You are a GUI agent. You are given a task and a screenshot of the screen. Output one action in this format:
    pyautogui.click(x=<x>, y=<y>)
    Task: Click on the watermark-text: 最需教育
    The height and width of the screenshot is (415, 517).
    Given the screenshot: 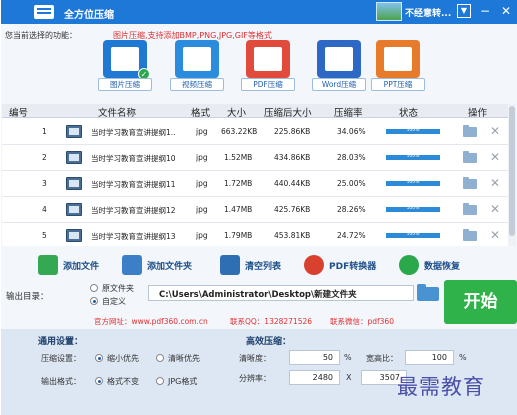 What is the action you would take?
    pyautogui.click(x=441, y=387)
    